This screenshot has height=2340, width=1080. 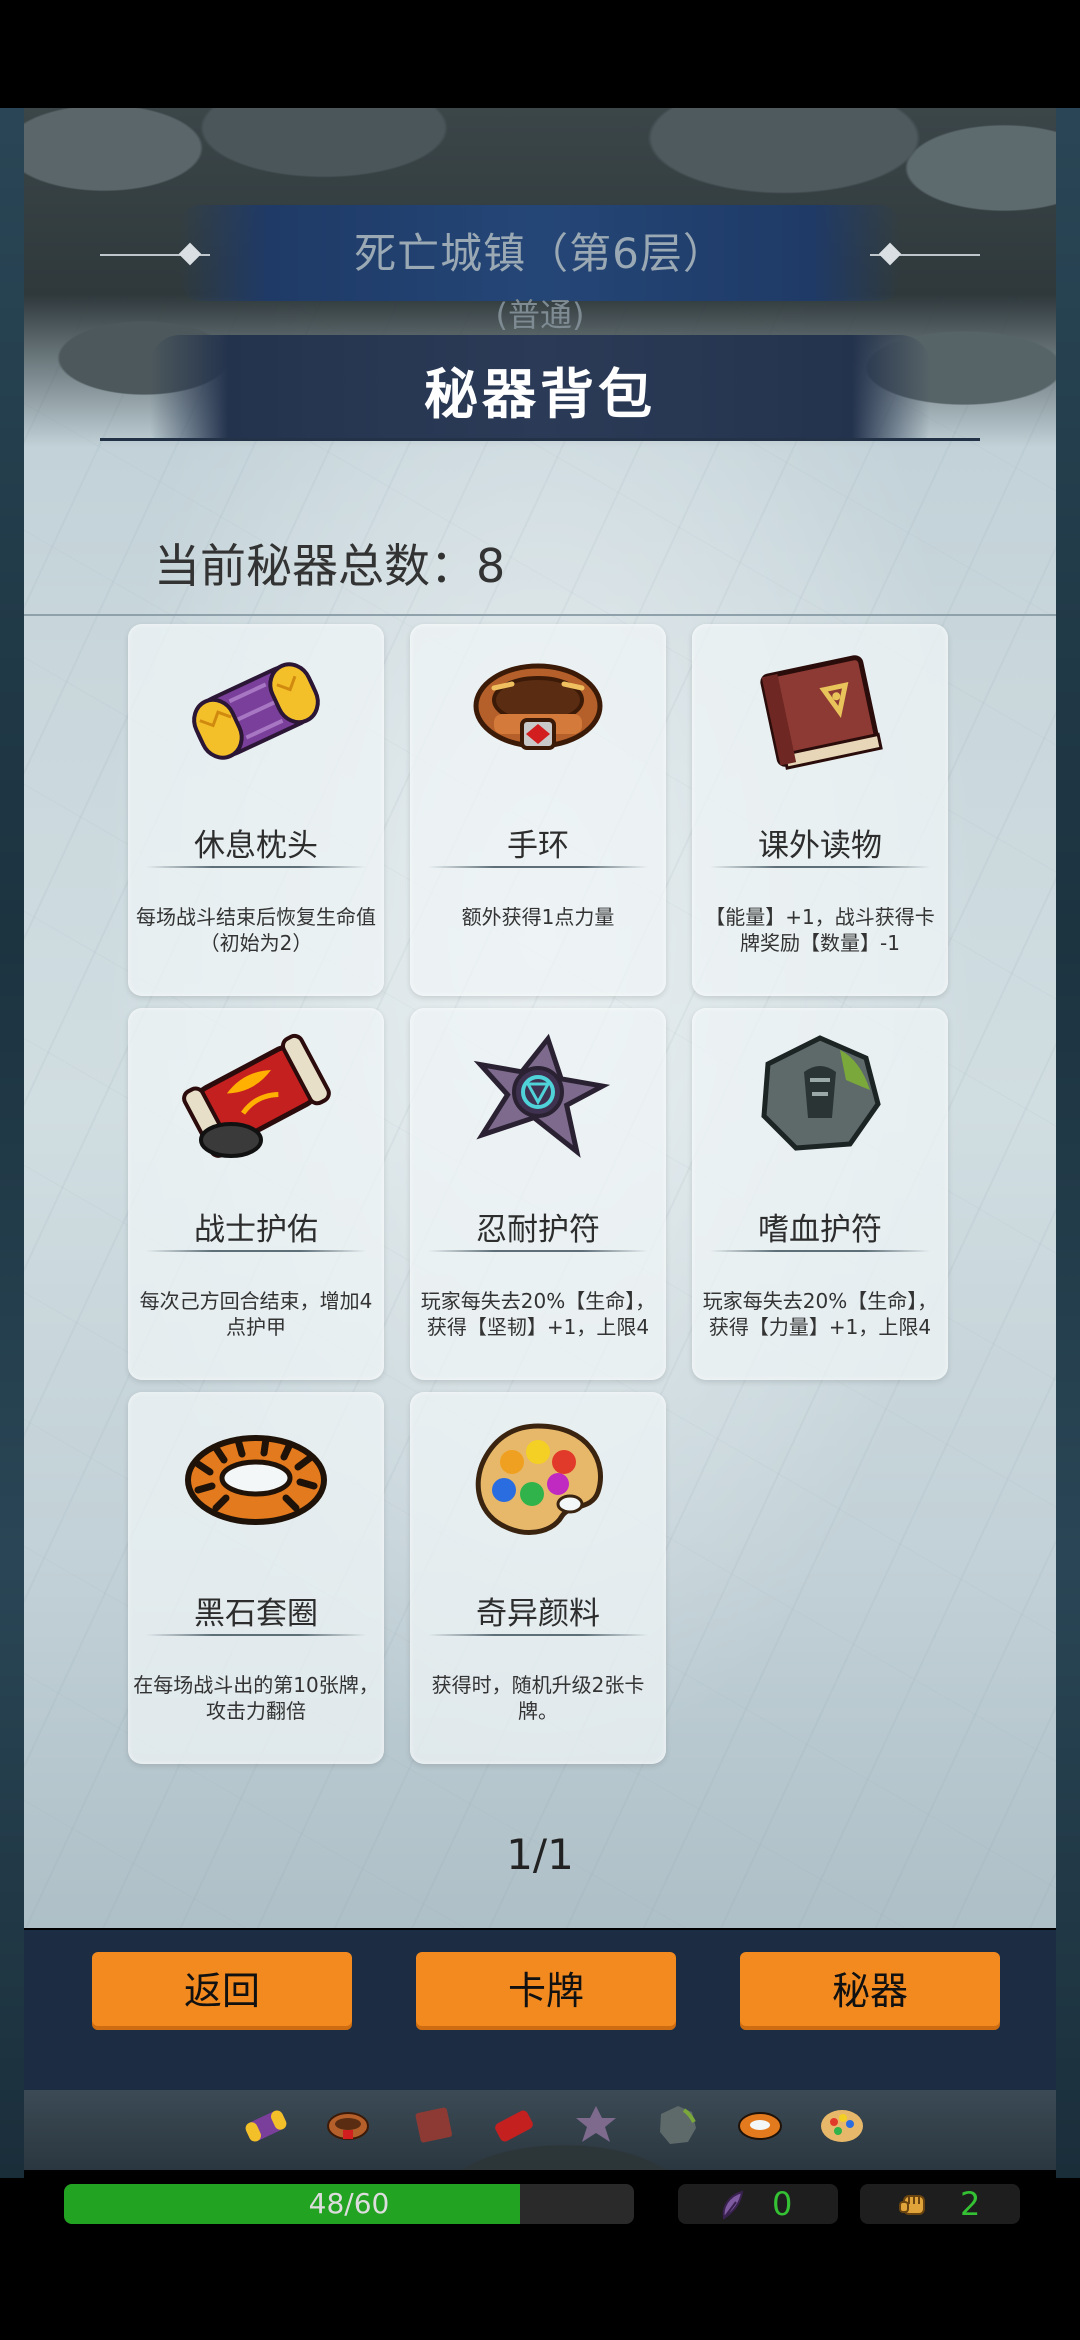 I want to click on energy-counter, so click(x=758, y=2204).